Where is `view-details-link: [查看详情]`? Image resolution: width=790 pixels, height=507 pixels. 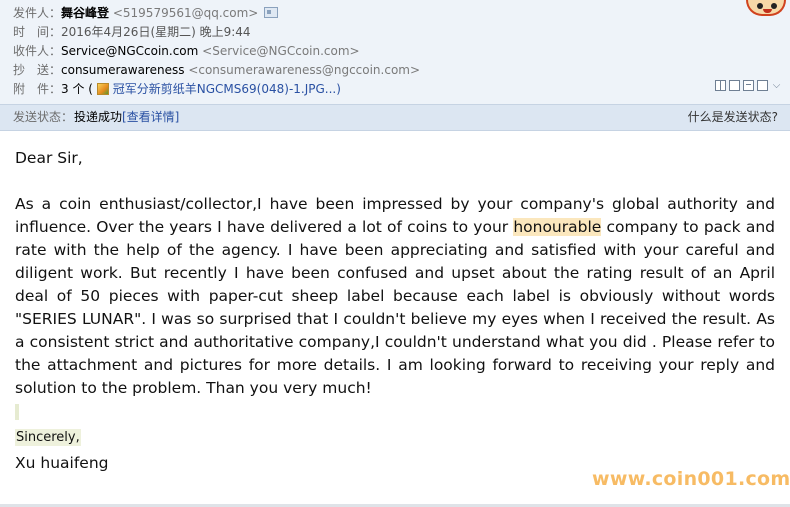 view-details-link: [查看详情] is located at coordinates (150, 117).